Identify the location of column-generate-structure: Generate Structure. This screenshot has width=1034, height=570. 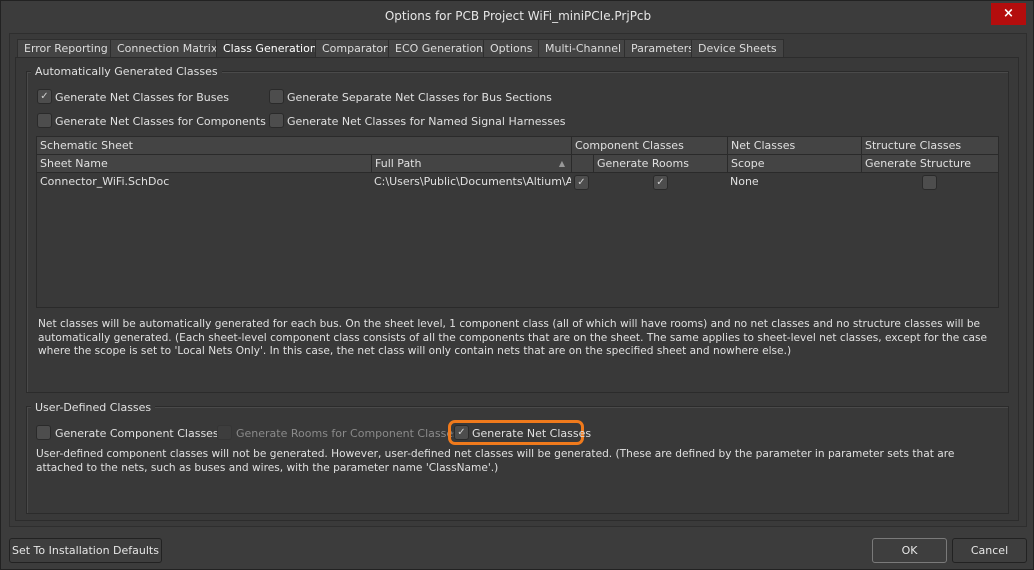
(929, 164).